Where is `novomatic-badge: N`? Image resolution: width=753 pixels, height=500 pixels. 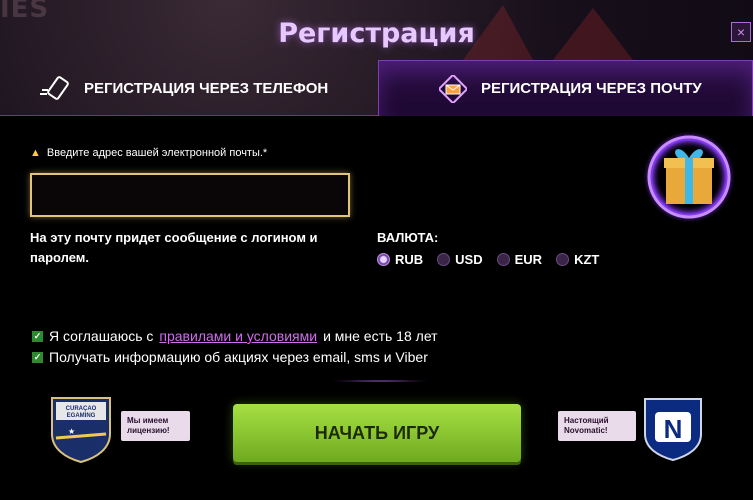
novomatic-badge: N is located at coordinates (673, 430).